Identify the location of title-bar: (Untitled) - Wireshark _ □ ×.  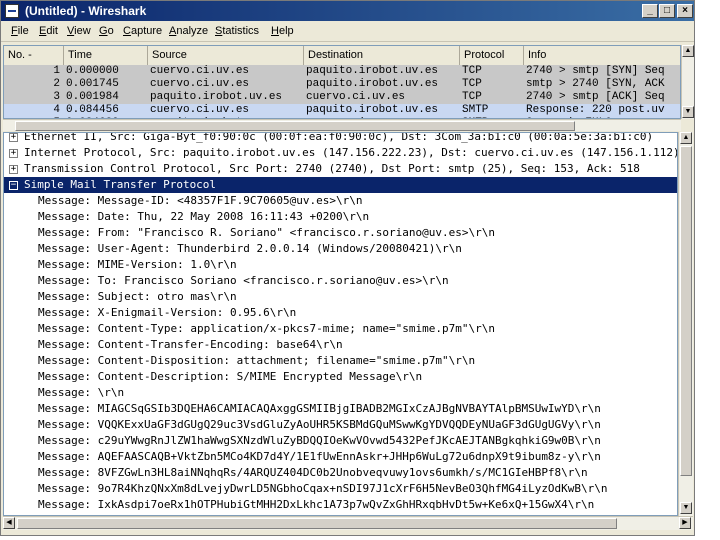
(347, 11).